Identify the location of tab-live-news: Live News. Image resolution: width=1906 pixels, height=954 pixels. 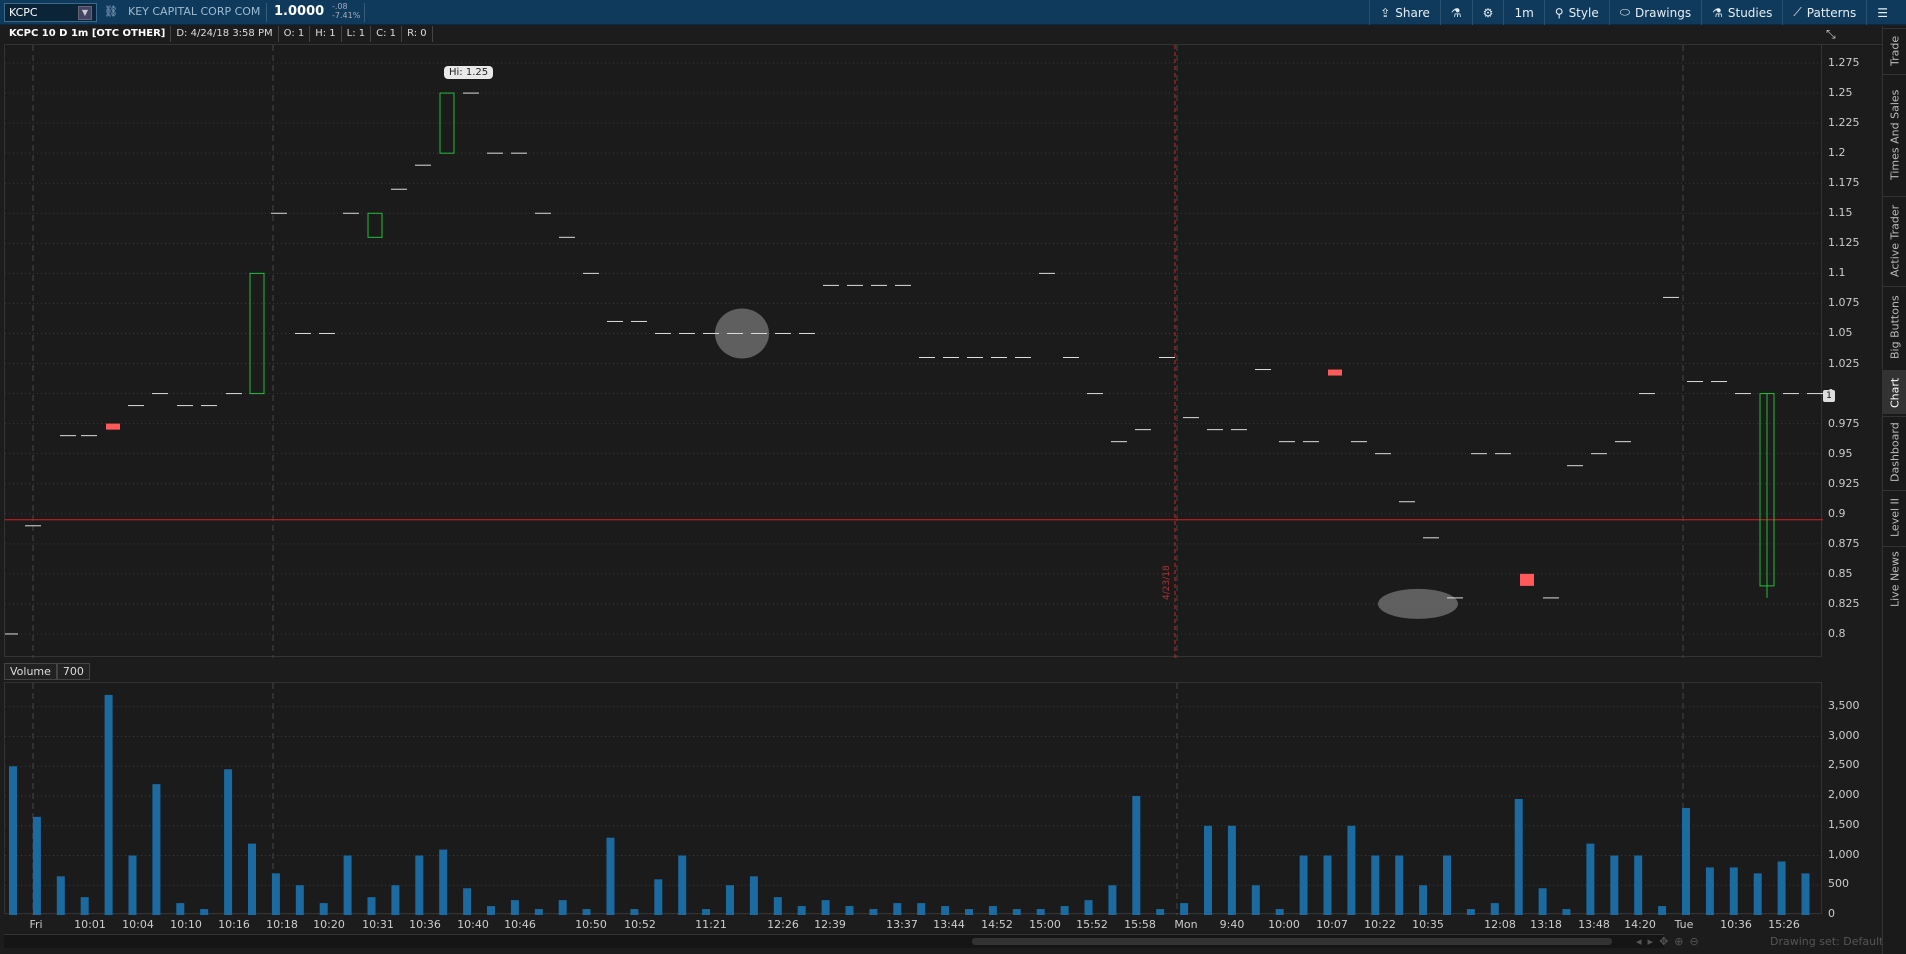
(1894, 579).